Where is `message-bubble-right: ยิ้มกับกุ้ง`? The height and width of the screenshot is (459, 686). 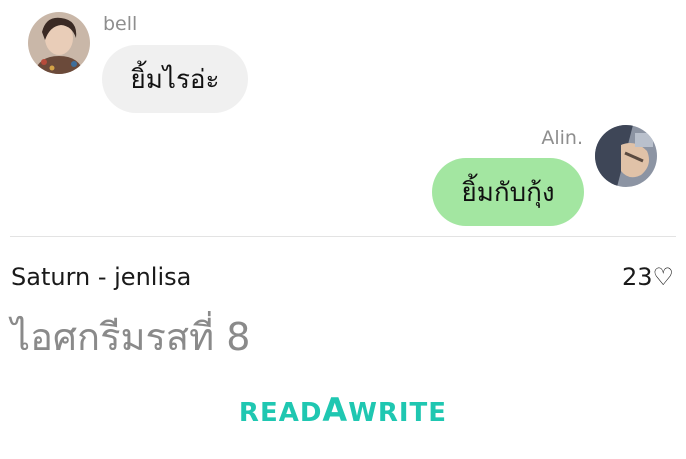 message-bubble-right: ยิ้มกับกุ้ง is located at coordinates (508, 192).